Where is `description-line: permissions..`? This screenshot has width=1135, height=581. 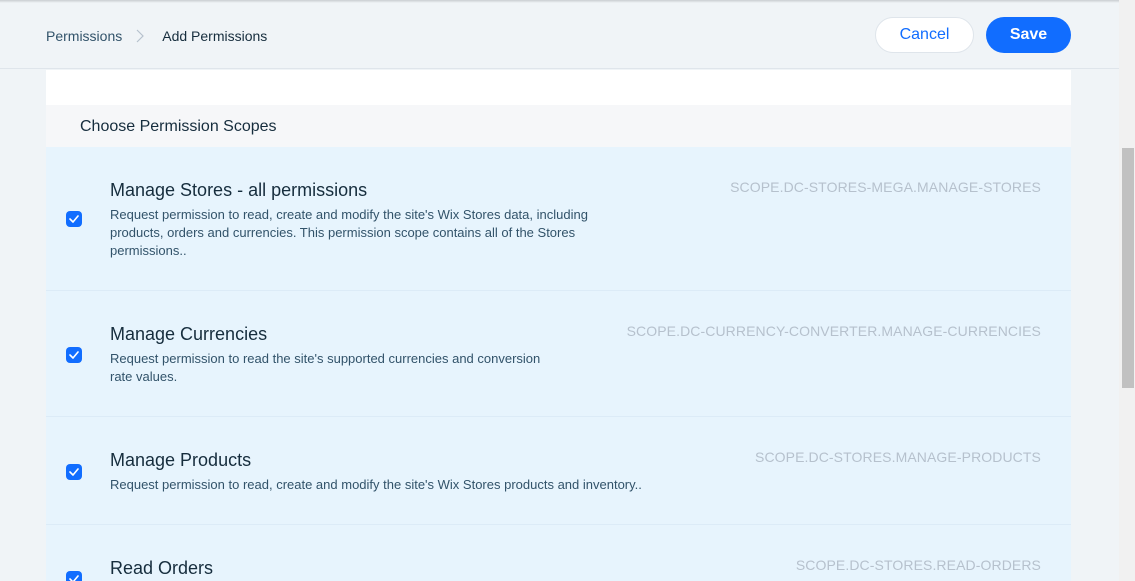 description-line: permissions.. is located at coordinates (148, 250).